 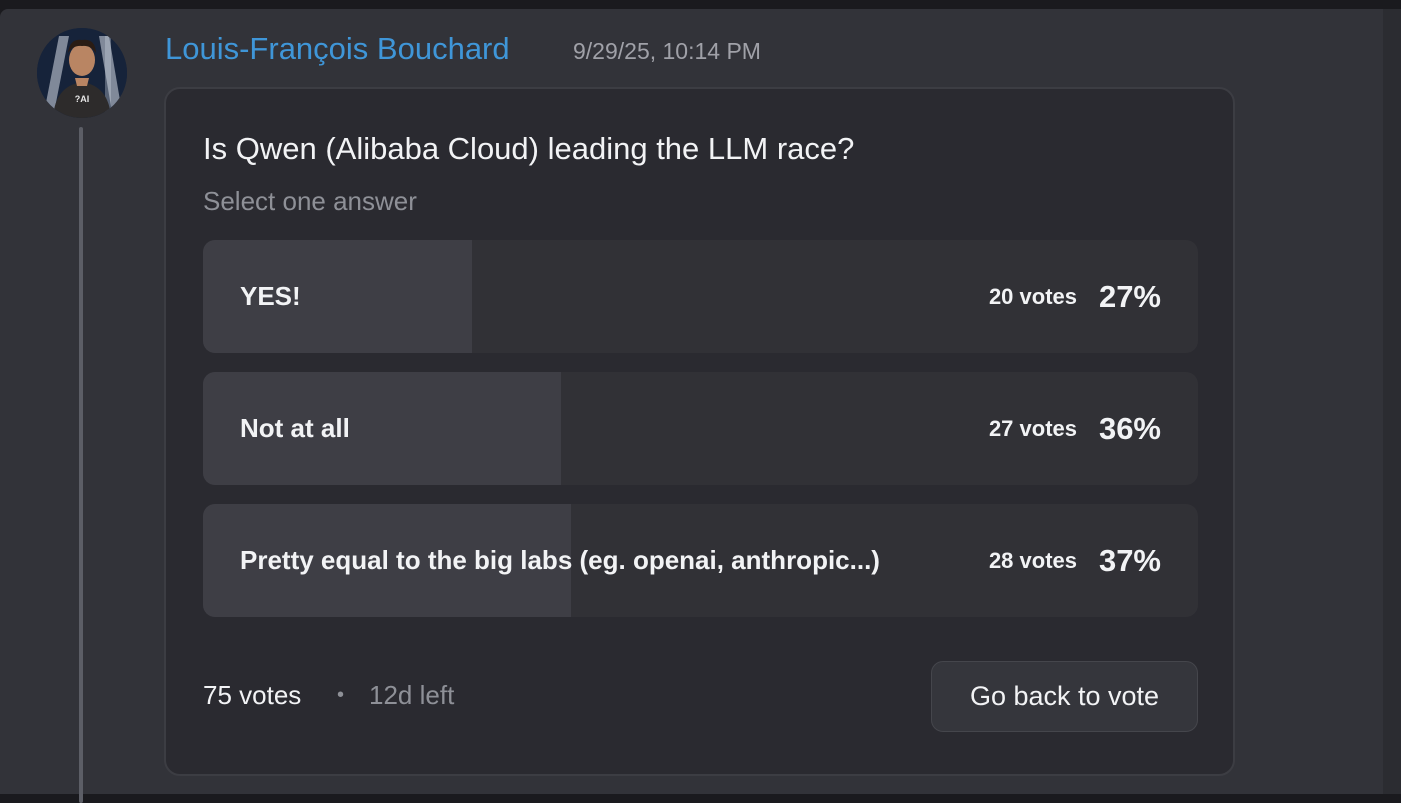 I want to click on poll-total-votes: 75 votes, so click(x=252, y=695).